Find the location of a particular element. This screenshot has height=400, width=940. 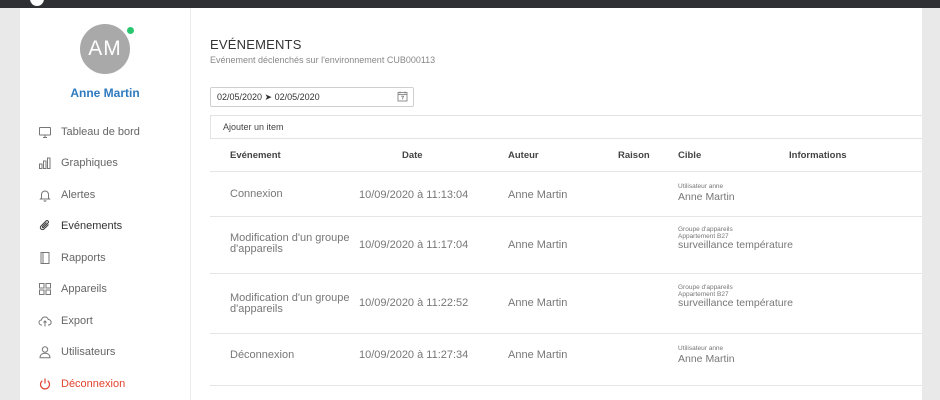

sidebar-item-deconnexion: Déconnexion is located at coordinates (105, 384).